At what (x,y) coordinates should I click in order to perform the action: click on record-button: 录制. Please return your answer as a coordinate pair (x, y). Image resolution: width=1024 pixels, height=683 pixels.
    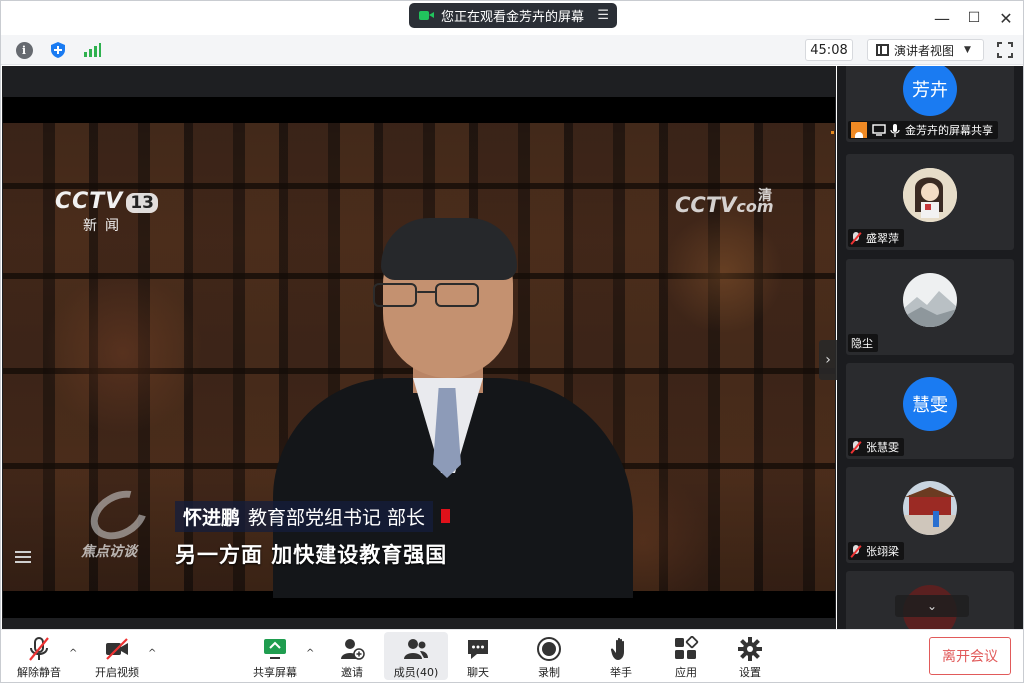
    Looking at the image, I should click on (549, 656).